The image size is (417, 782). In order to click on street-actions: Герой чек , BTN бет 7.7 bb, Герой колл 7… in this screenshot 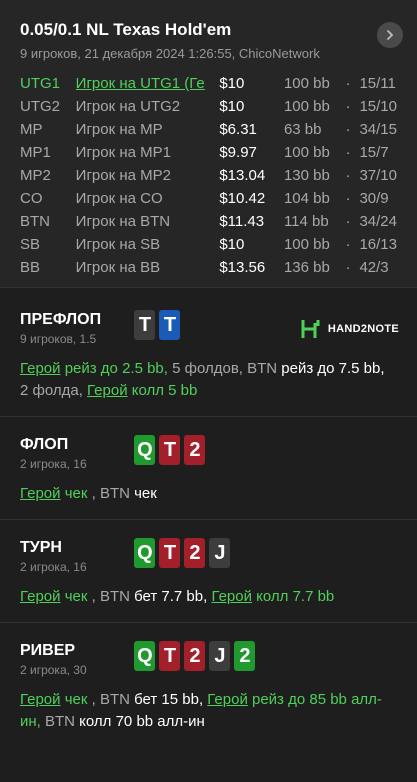, I will do `click(208, 597)`.